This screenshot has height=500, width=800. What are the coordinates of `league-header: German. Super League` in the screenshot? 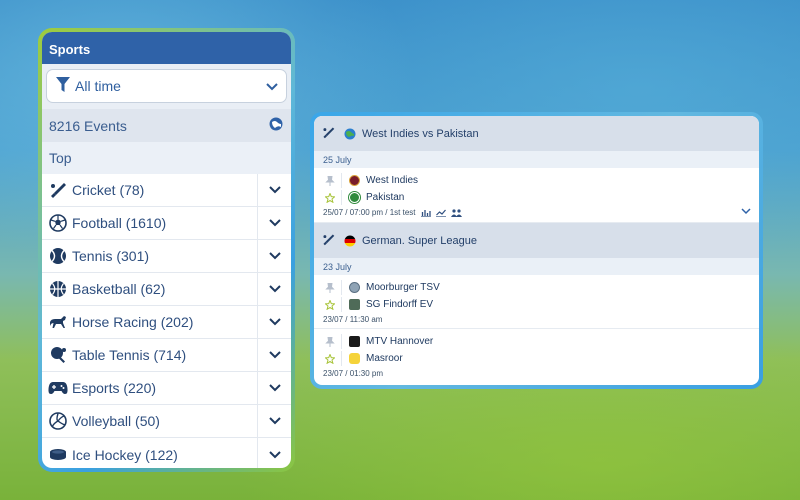 It's located at (536, 240).